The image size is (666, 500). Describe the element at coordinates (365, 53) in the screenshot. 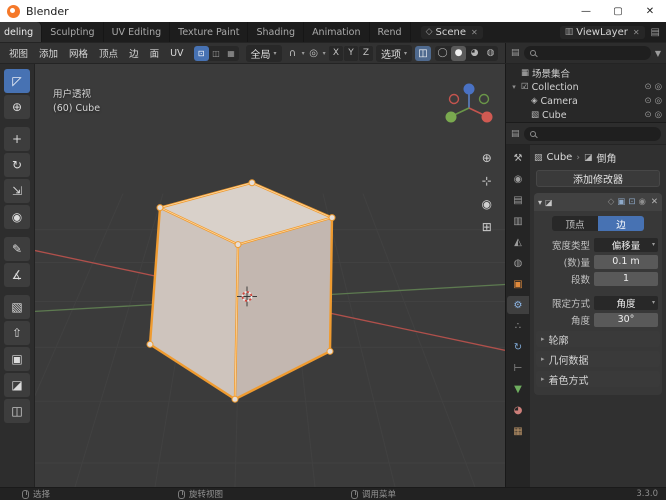

I see `symmetry-z-button: Z` at that location.